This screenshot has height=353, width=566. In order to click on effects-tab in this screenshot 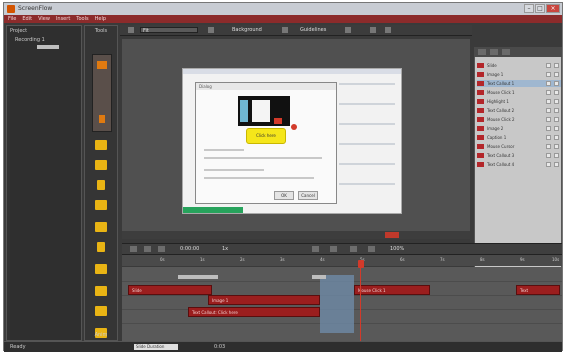, I will do `click(506, 52)`.